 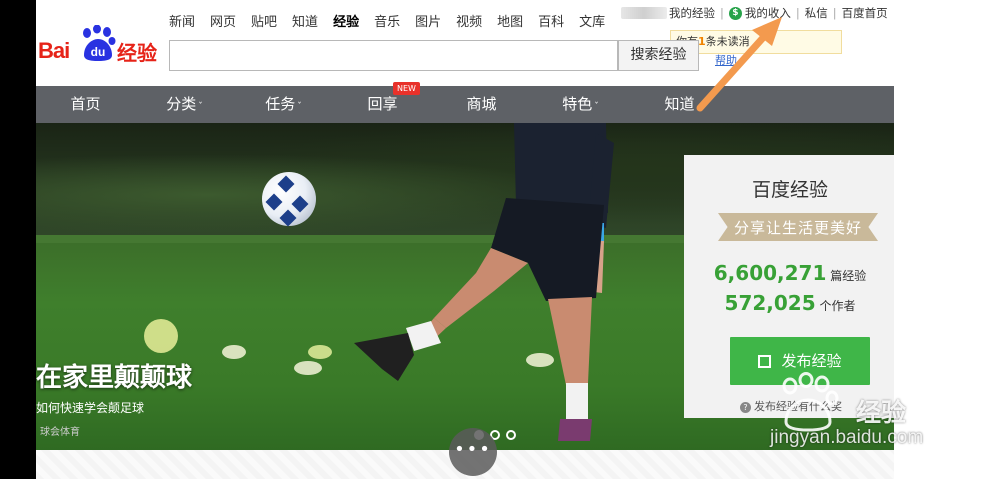 What do you see at coordinates (264, 23) in the screenshot?
I see `top-nav-link: 贴吧` at bounding box center [264, 23].